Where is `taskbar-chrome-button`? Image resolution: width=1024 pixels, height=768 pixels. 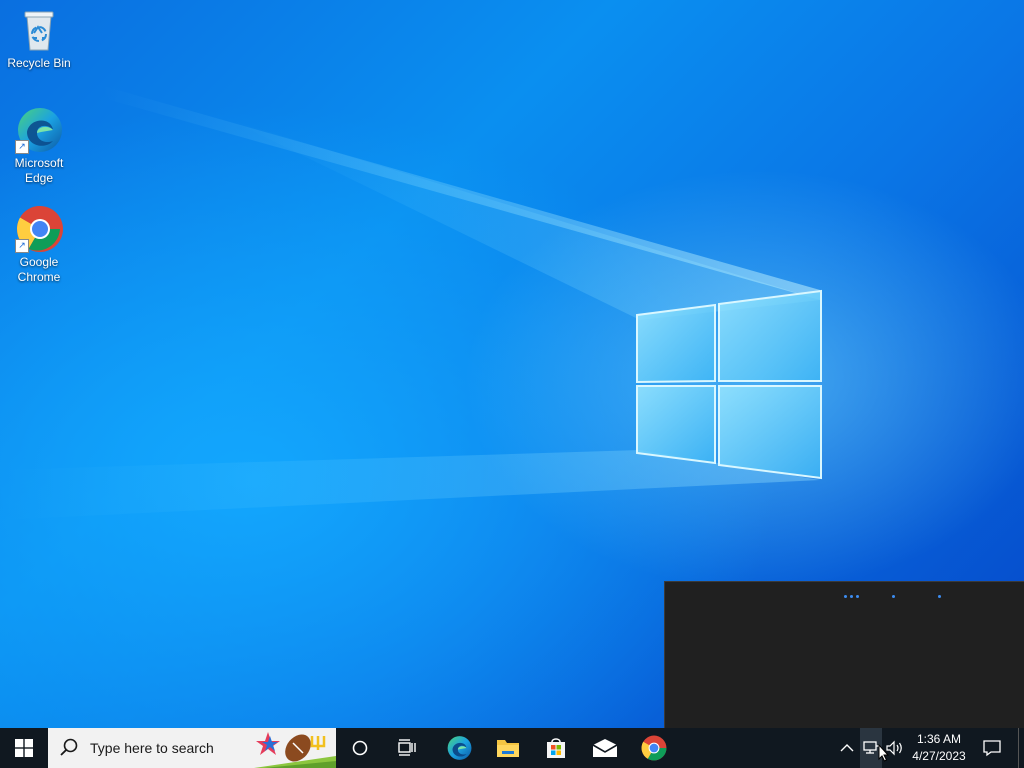 taskbar-chrome-button is located at coordinates (654, 748).